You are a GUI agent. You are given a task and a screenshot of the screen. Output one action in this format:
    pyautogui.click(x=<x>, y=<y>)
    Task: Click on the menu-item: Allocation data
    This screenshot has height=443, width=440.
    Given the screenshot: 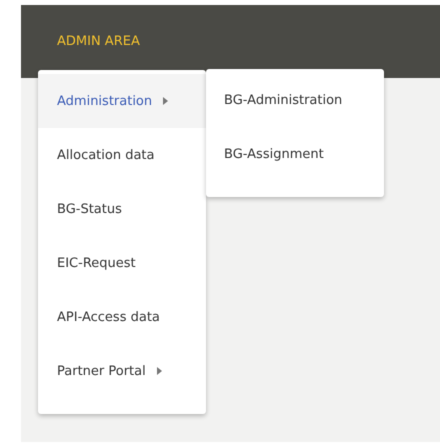 What is the action you would take?
    pyautogui.click(x=122, y=155)
    